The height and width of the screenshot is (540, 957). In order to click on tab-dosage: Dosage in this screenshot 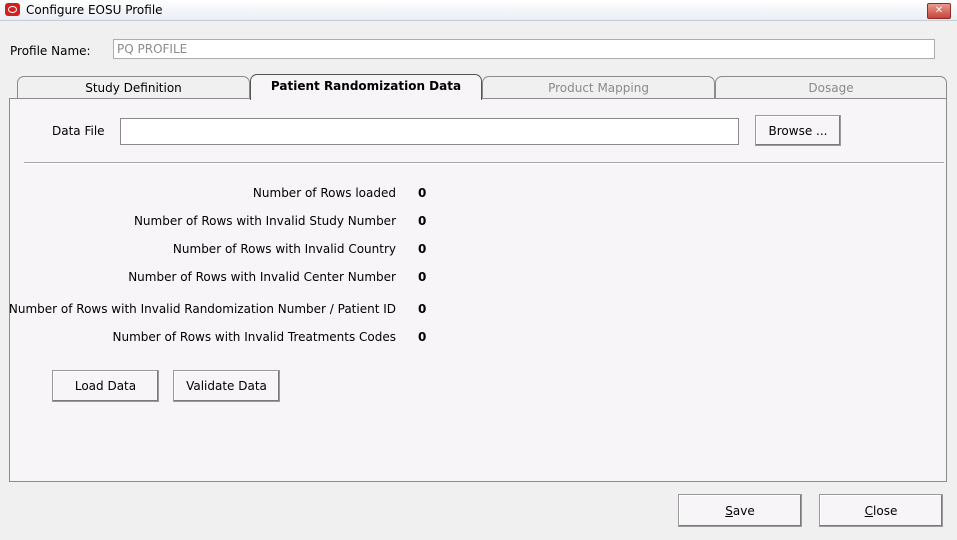, I will do `click(831, 87)`.